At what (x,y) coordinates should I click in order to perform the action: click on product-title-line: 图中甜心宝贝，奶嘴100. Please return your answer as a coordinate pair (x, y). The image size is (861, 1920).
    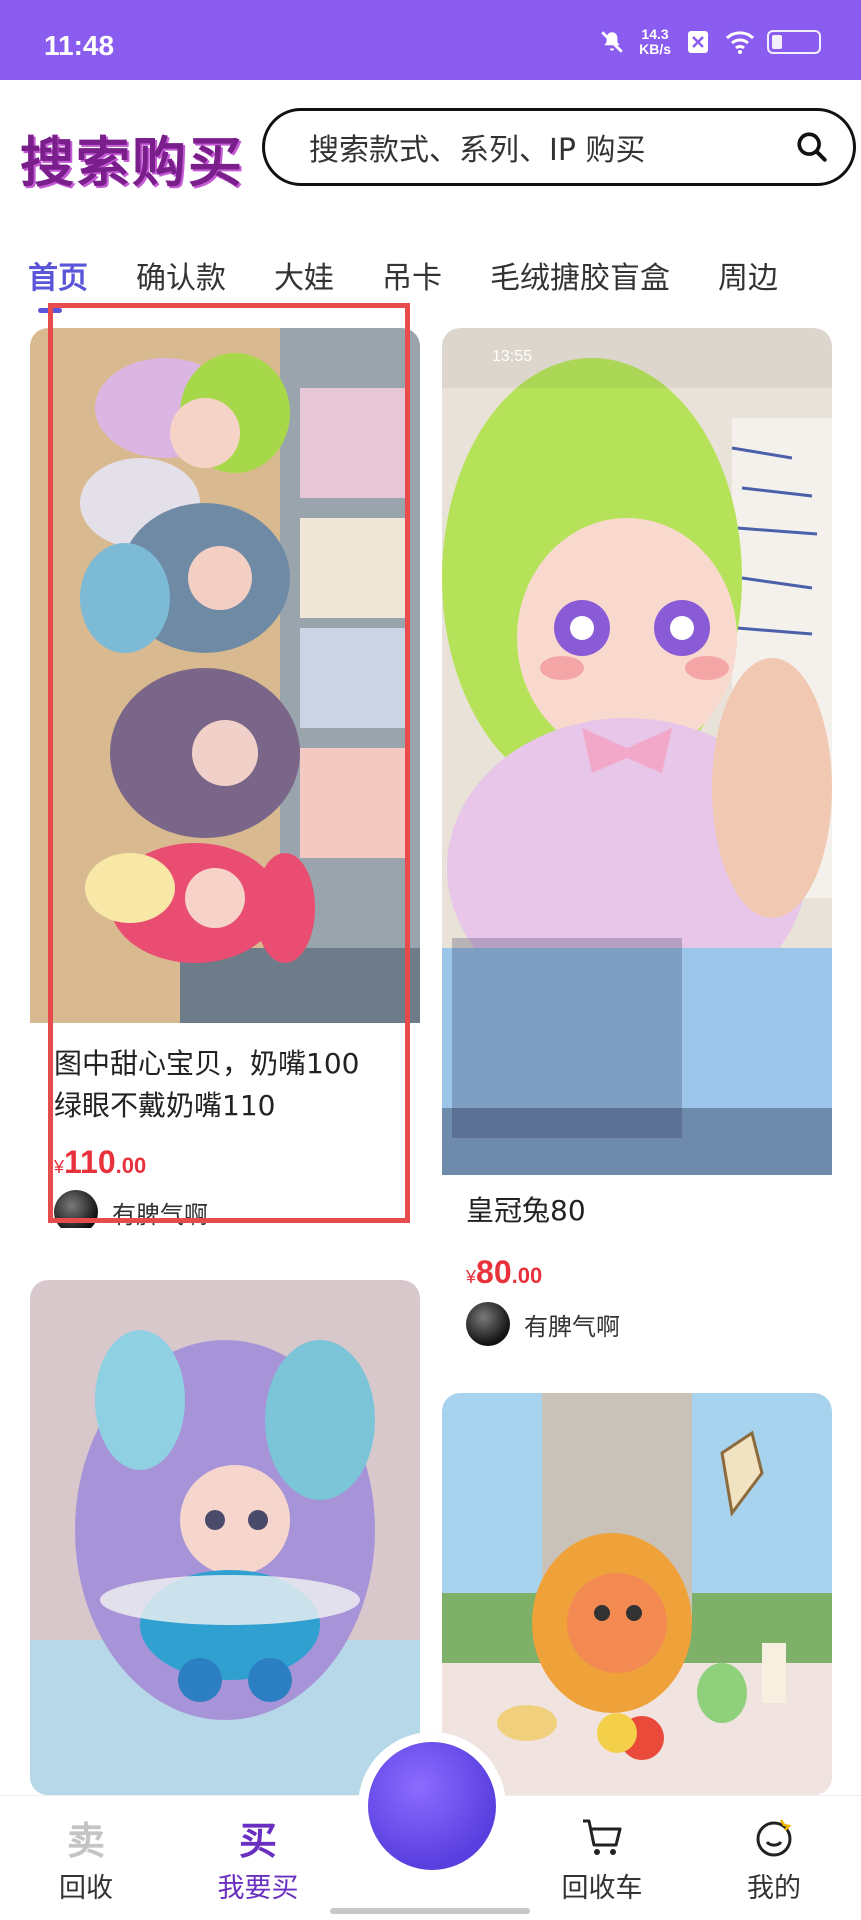
    Looking at the image, I should click on (207, 1063).